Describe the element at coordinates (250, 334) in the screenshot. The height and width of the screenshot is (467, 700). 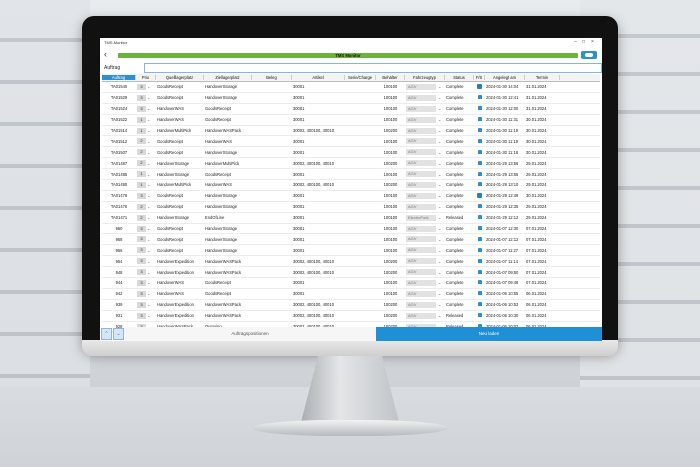
I see `order-positions-tab: Auftragspositionen` at that location.